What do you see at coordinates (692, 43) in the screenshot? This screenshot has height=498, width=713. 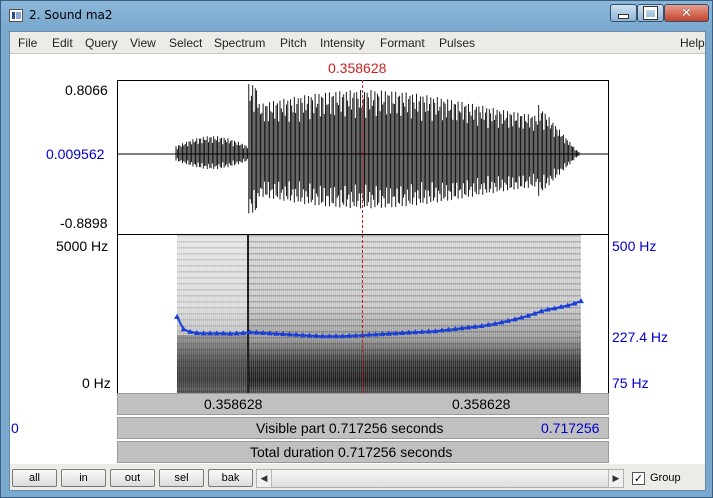 I see `menu-help: Help` at bounding box center [692, 43].